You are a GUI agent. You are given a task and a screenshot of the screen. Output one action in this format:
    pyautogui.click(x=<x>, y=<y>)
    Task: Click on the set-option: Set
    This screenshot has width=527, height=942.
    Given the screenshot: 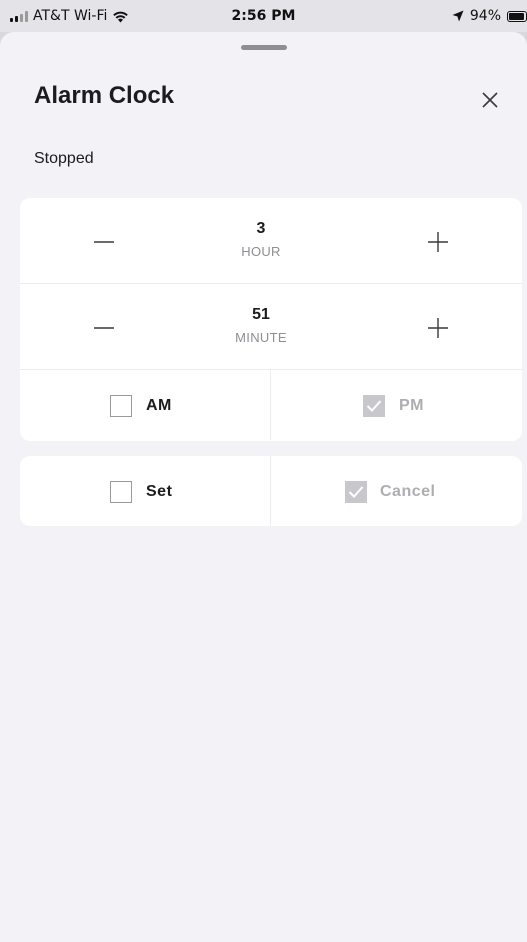 What is the action you would take?
    pyautogui.click(x=145, y=491)
    